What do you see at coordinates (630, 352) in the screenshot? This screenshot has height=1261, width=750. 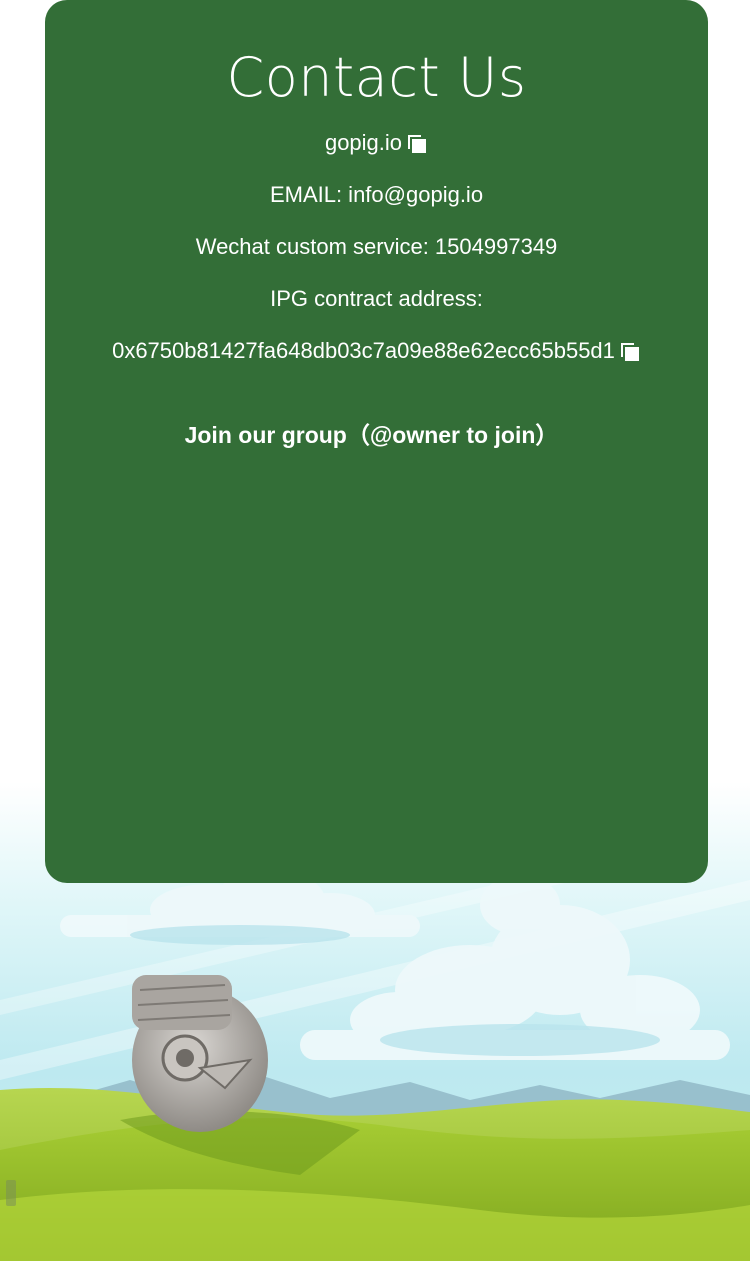 I see `copy-contract-icon` at bounding box center [630, 352].